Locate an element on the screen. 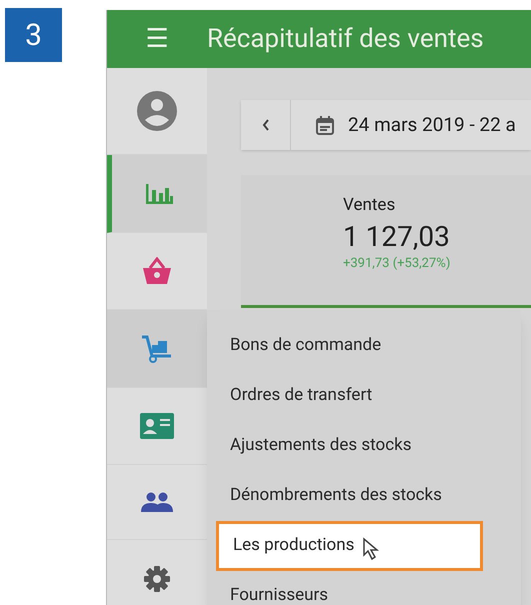 The width and height of the screenshot is (531, 605). menu-item: Ajustements des stocks is located at coordinates (364, 446).